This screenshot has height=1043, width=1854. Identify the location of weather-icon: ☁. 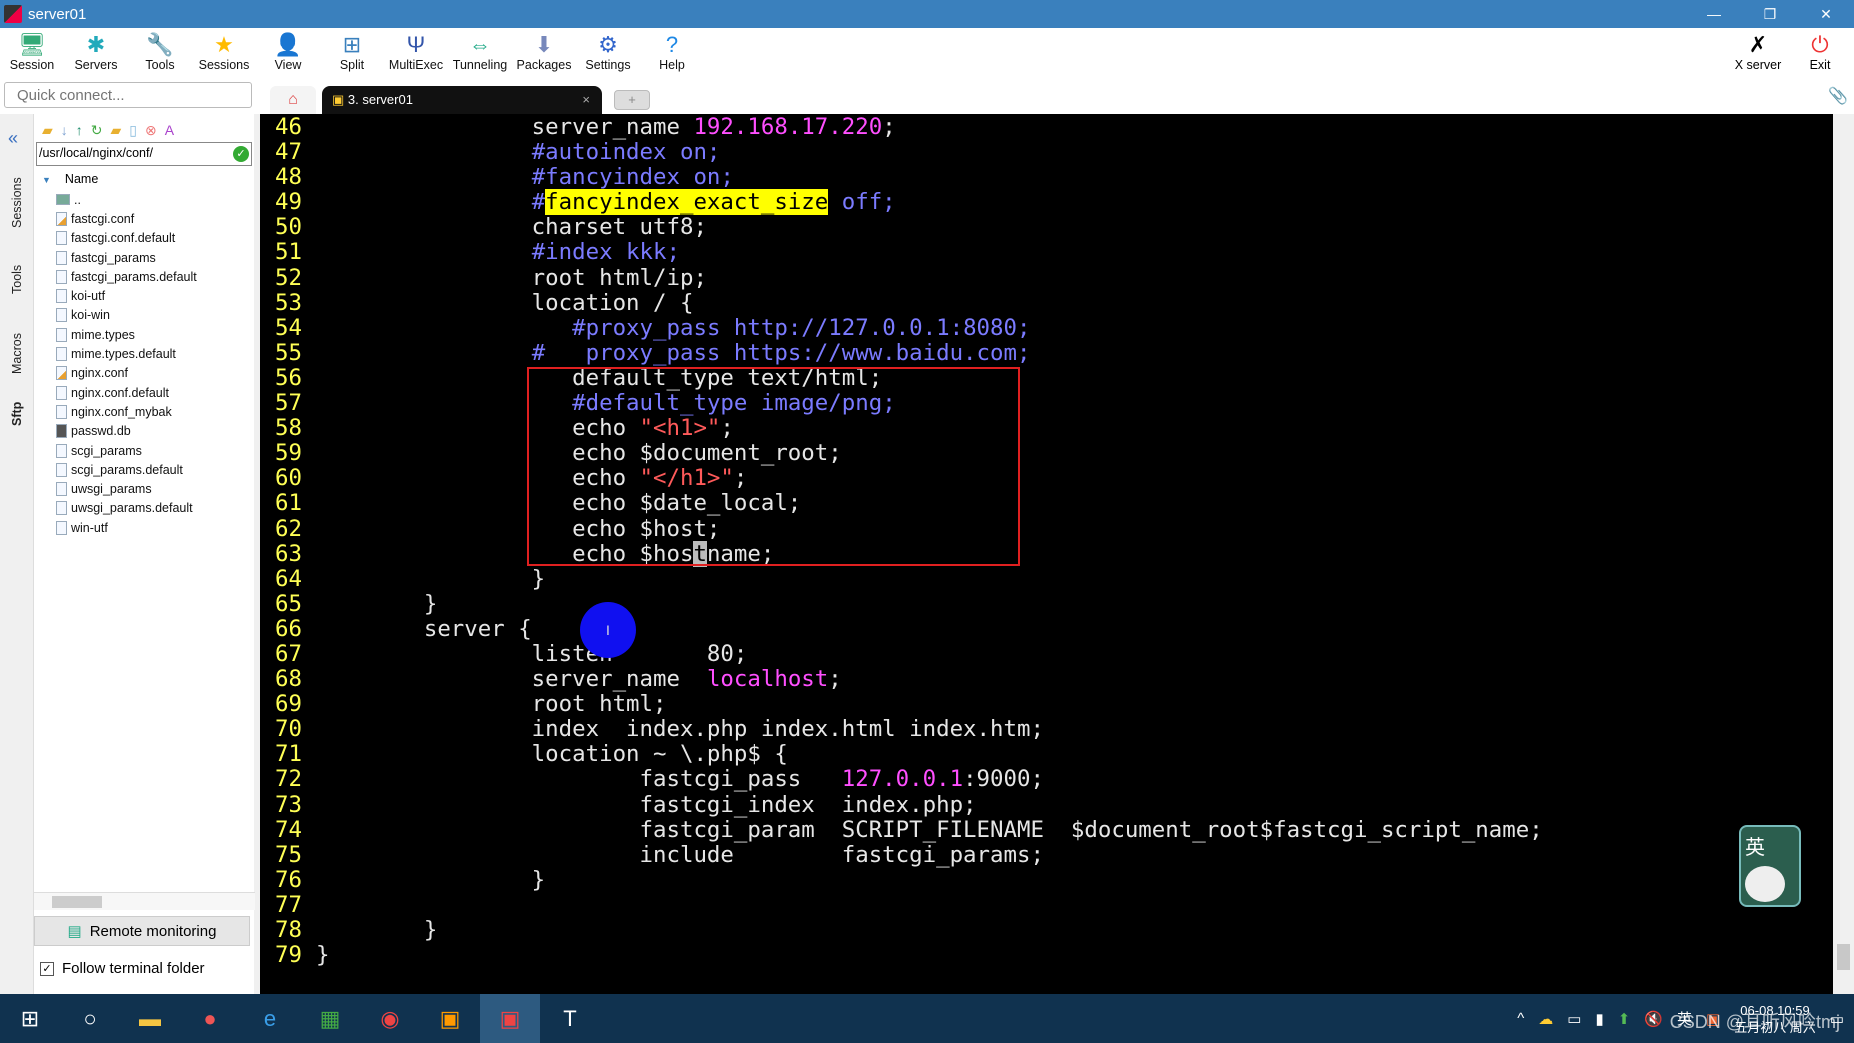
(1545, 1019).